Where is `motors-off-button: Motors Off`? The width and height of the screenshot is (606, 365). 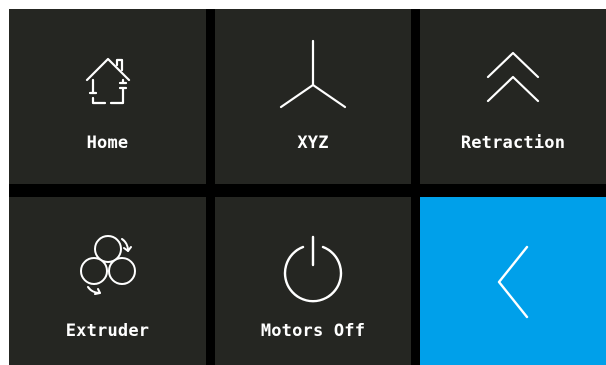 motors-off-button: Motors Off is located at coordinates (313, 281).